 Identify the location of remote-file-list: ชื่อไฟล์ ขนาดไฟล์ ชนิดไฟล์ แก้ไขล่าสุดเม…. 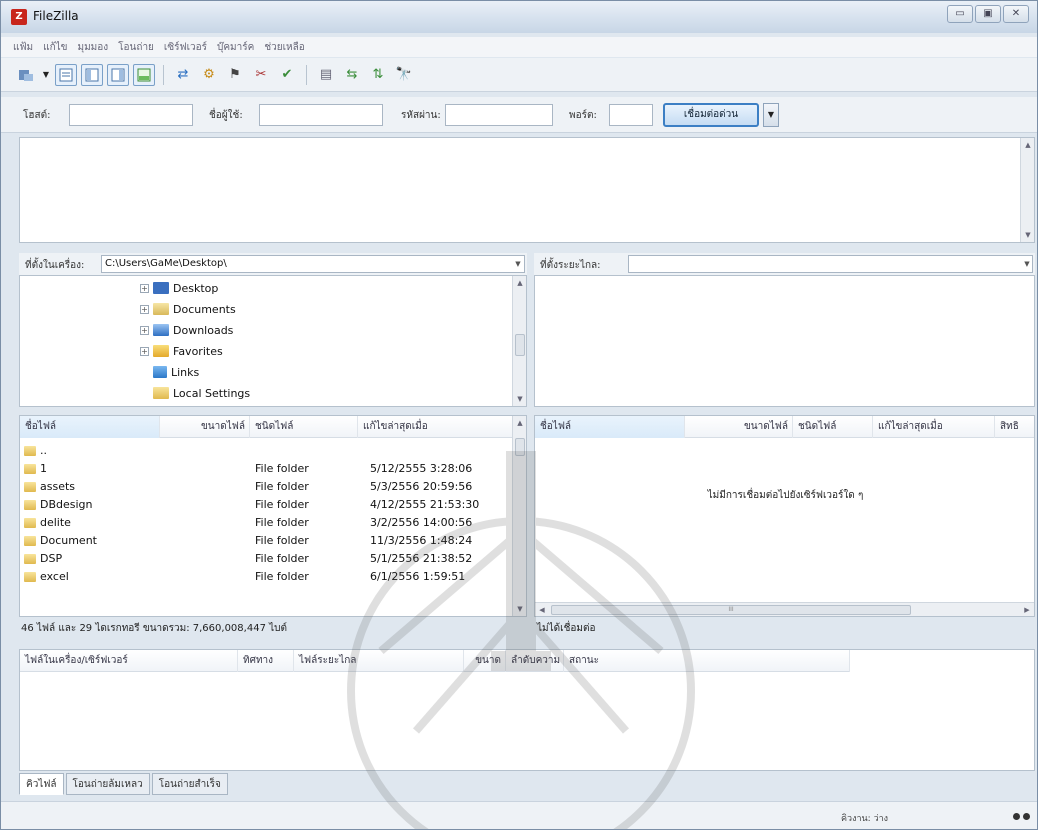
(784, 516).